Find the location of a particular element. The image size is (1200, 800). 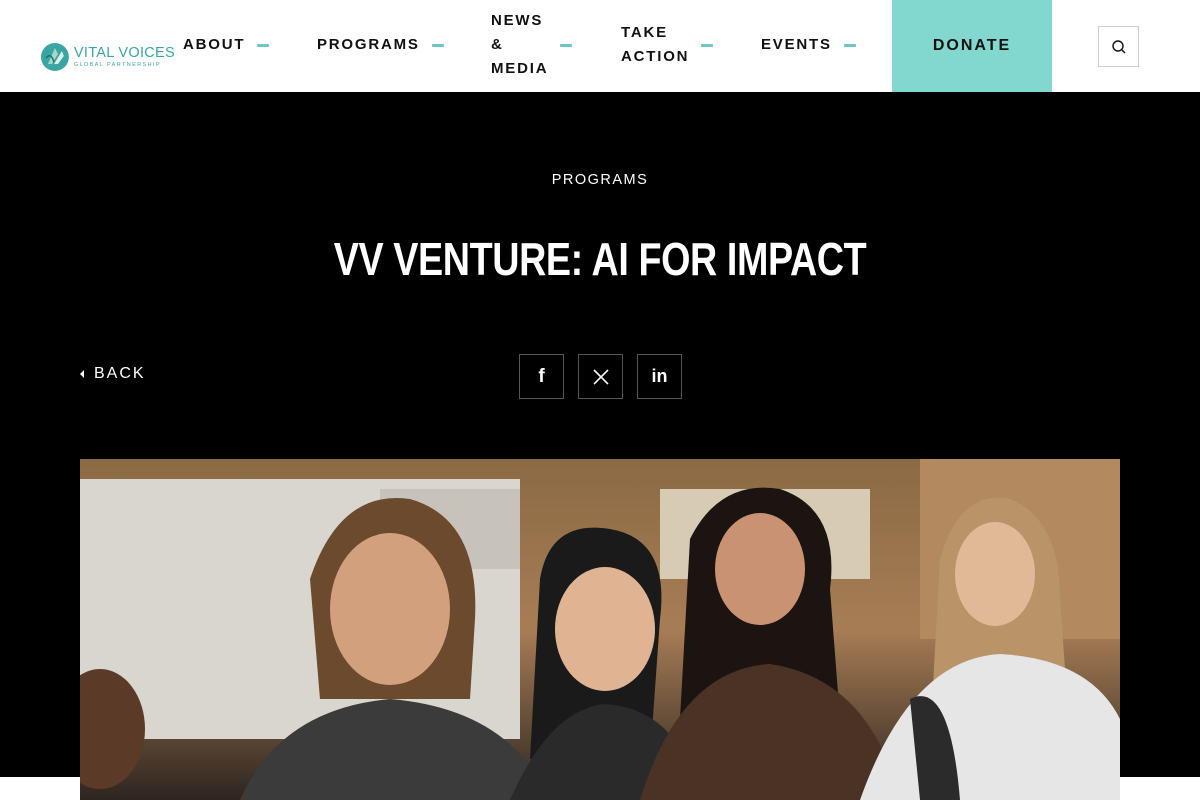

logo-mark-icon is located at coordinates (54, 57).